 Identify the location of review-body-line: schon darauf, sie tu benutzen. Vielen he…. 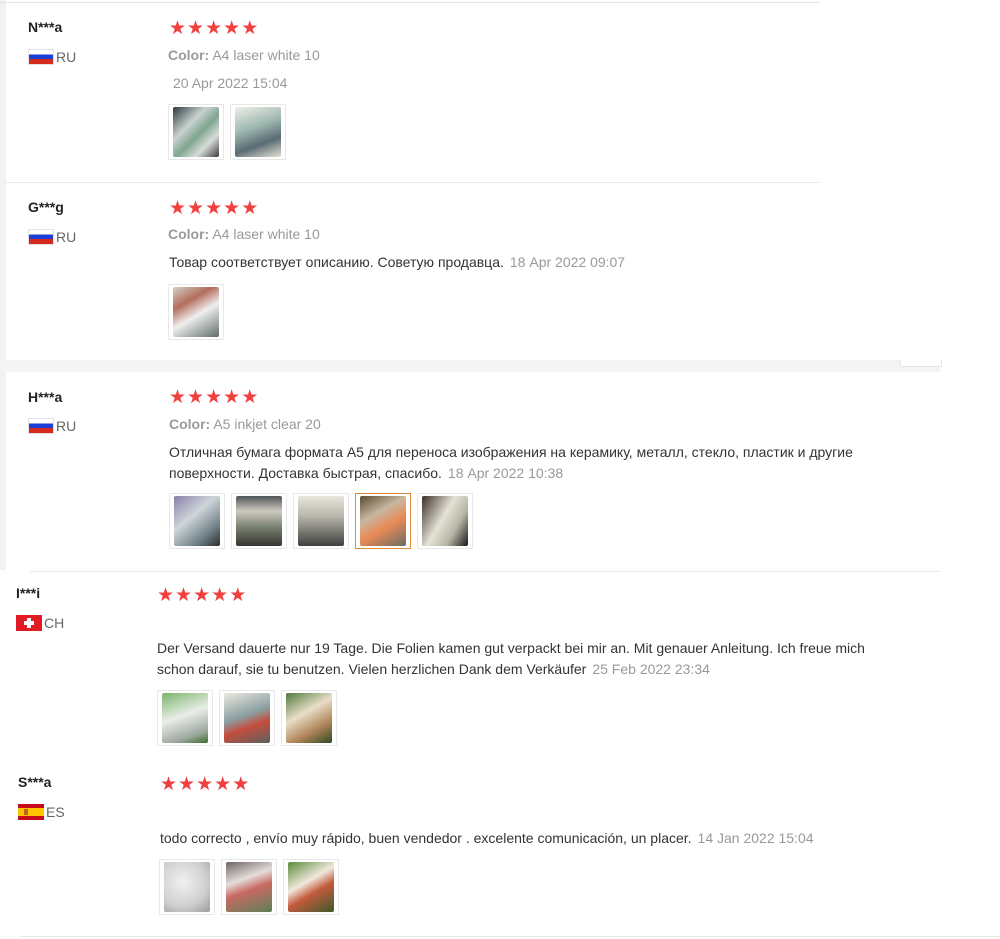
(372, 669).